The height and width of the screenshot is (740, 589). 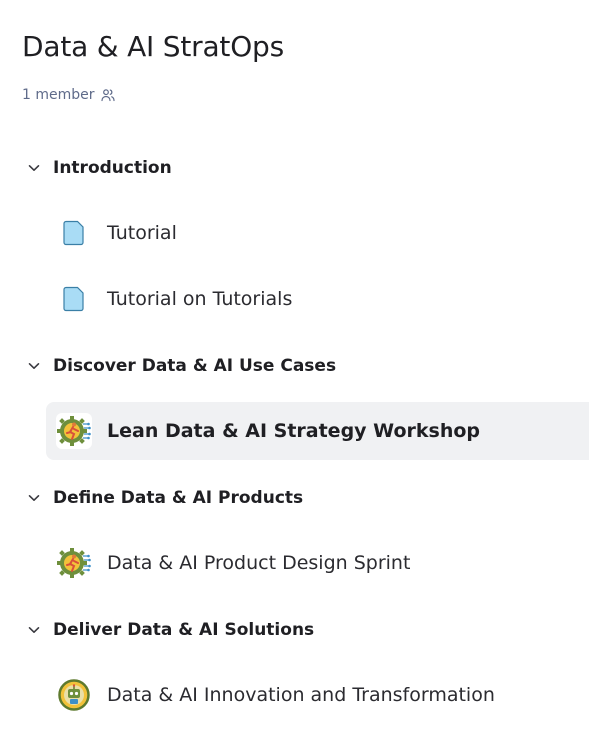 I want to click on section-header-deliver: Deliver Data & AI Solutions, so click(x=170, y=630).